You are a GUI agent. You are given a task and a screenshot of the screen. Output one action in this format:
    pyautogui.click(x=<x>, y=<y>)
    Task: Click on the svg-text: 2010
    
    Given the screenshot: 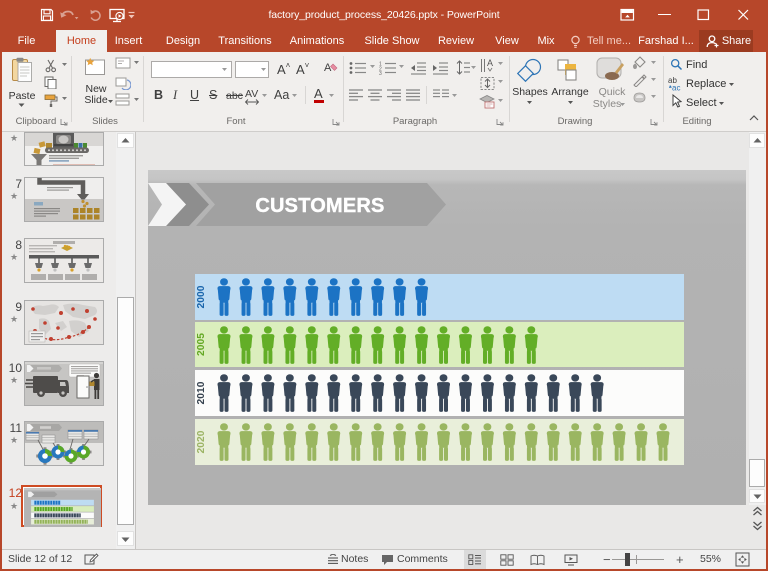 What is the action you would take?
    pyautogui.click(x=201, y=392)
    